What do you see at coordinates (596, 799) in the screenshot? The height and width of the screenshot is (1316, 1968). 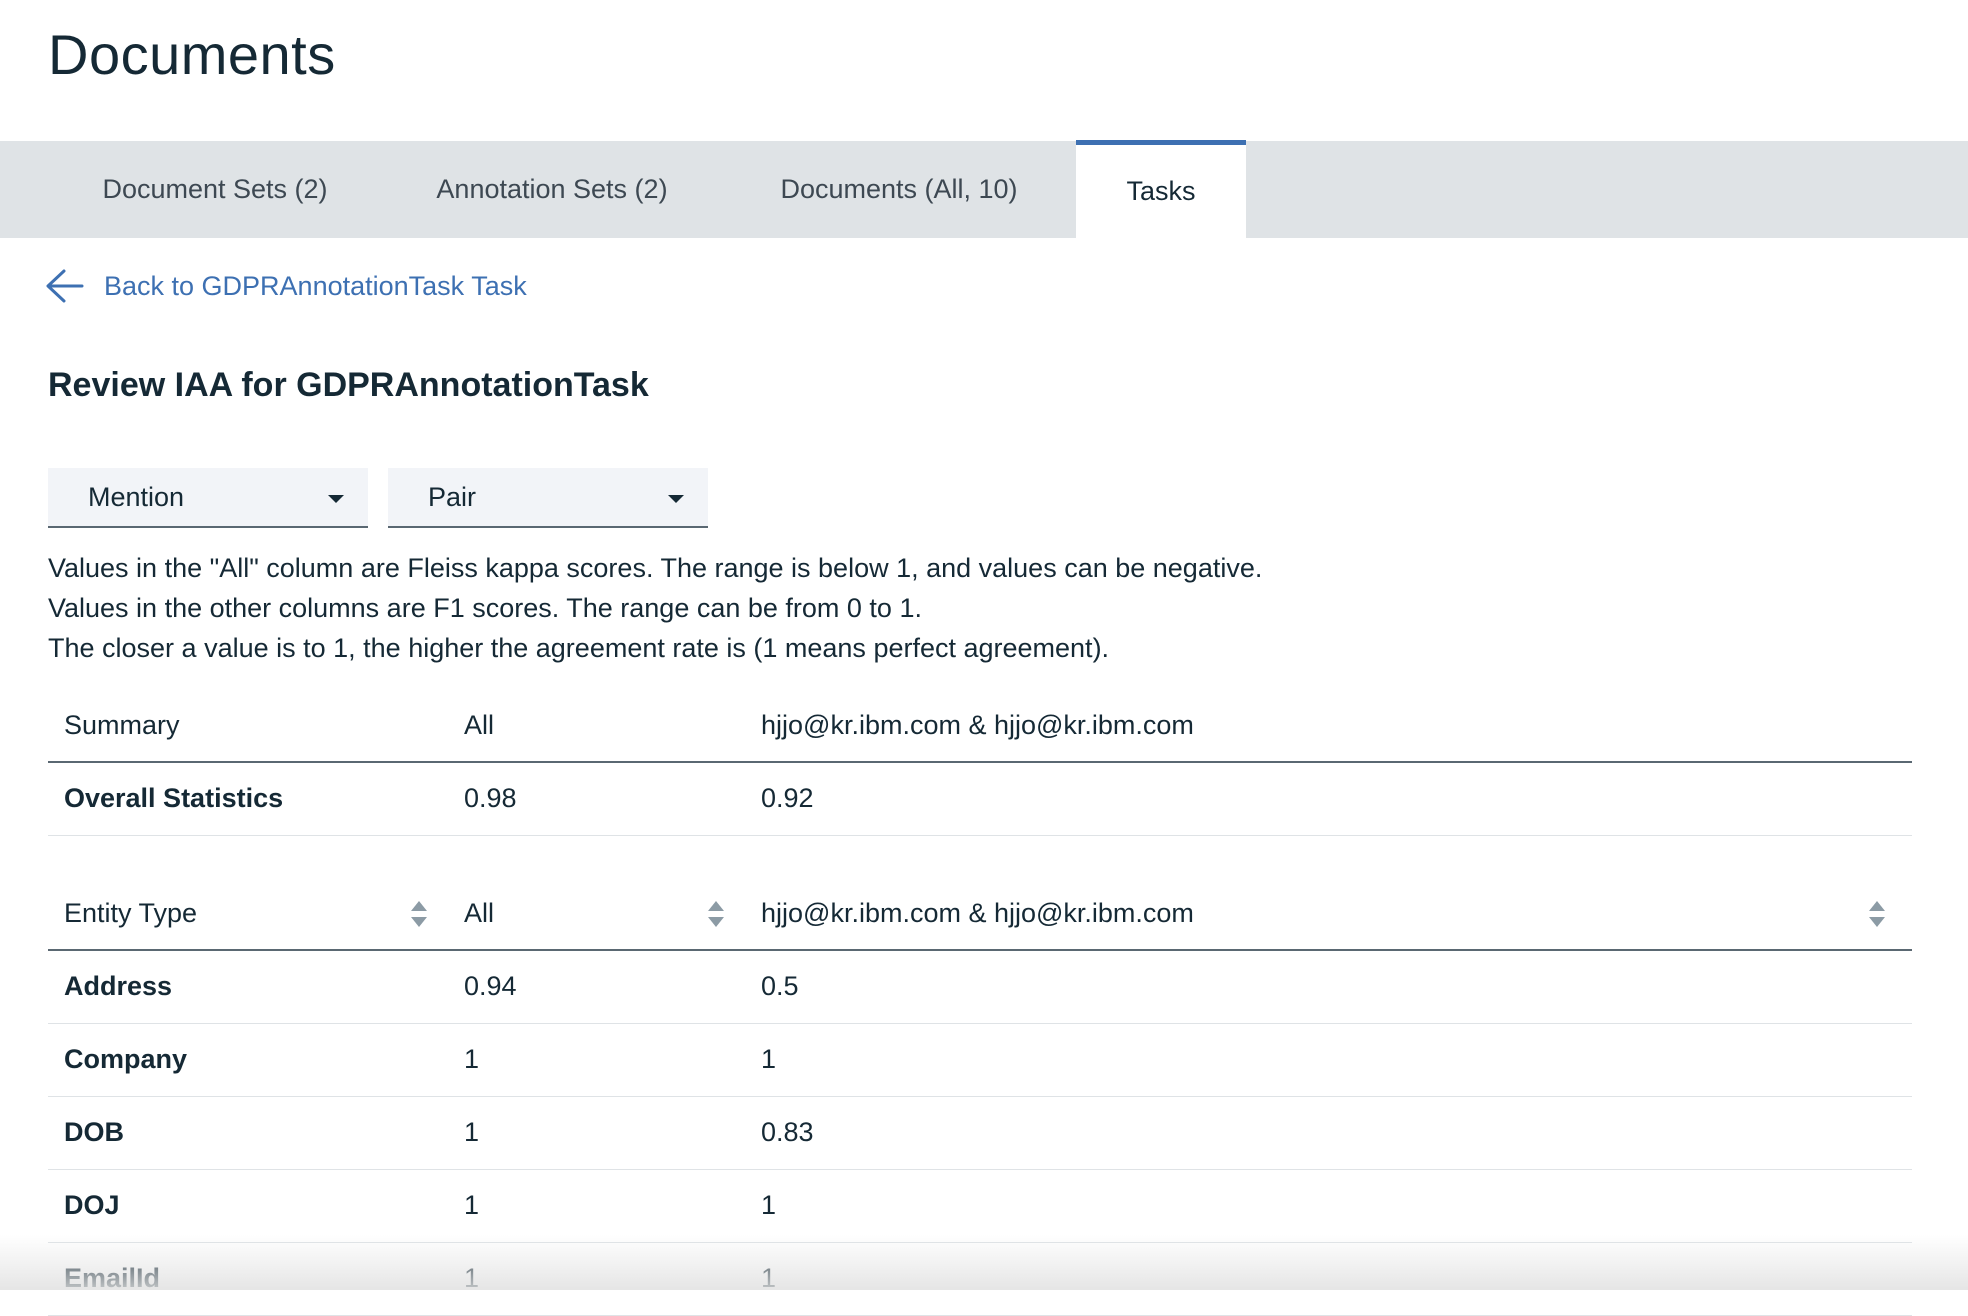 I see `cell-all: 0.98` at bounding box center [596, 799].